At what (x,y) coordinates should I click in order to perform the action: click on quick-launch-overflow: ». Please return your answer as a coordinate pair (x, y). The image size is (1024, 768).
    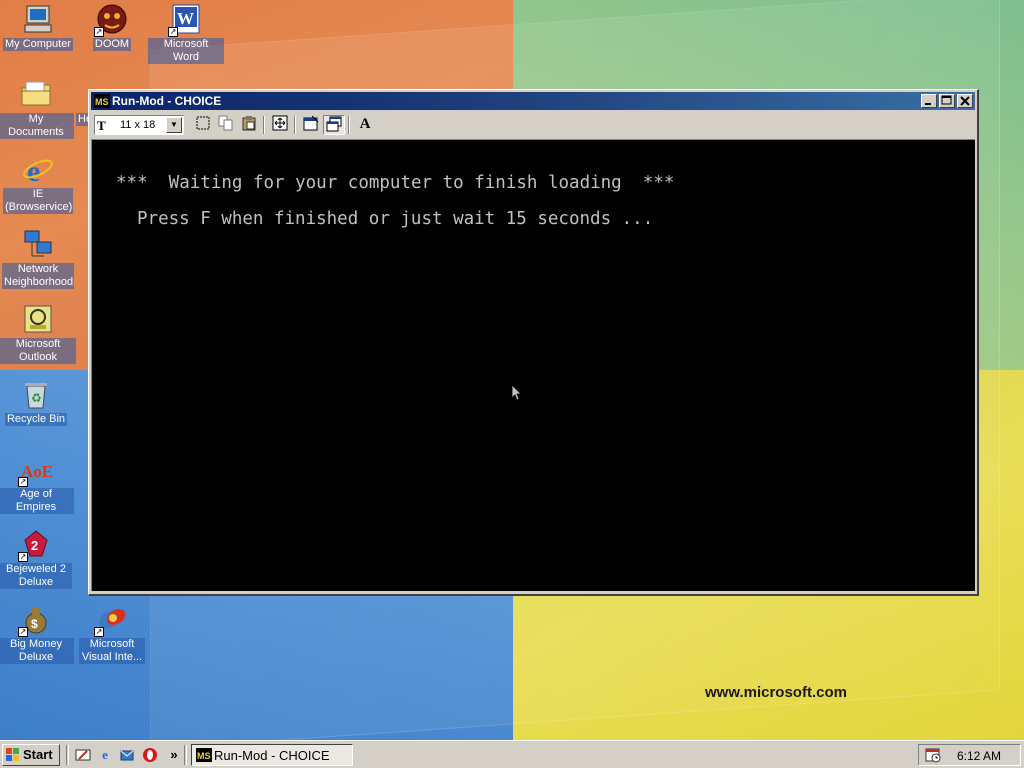
    Looking at the image, I should click on (174, 755).